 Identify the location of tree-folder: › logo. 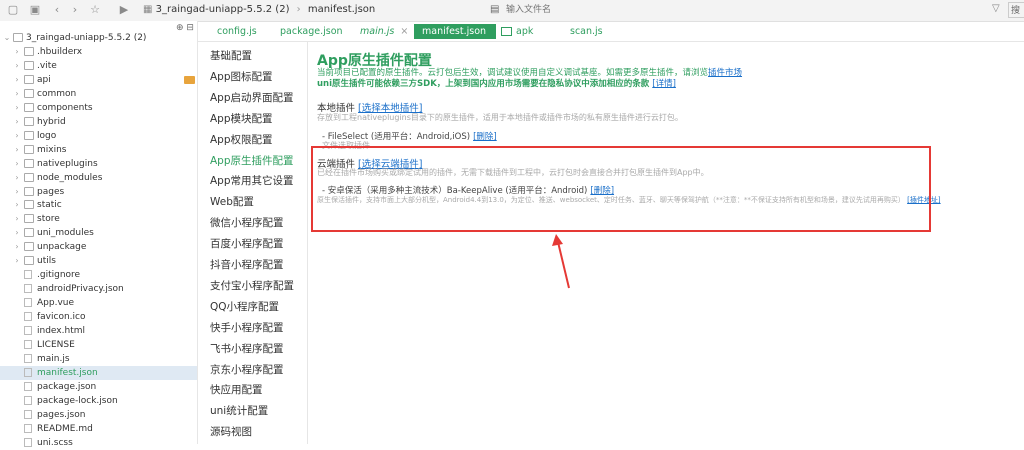
(98, 136).